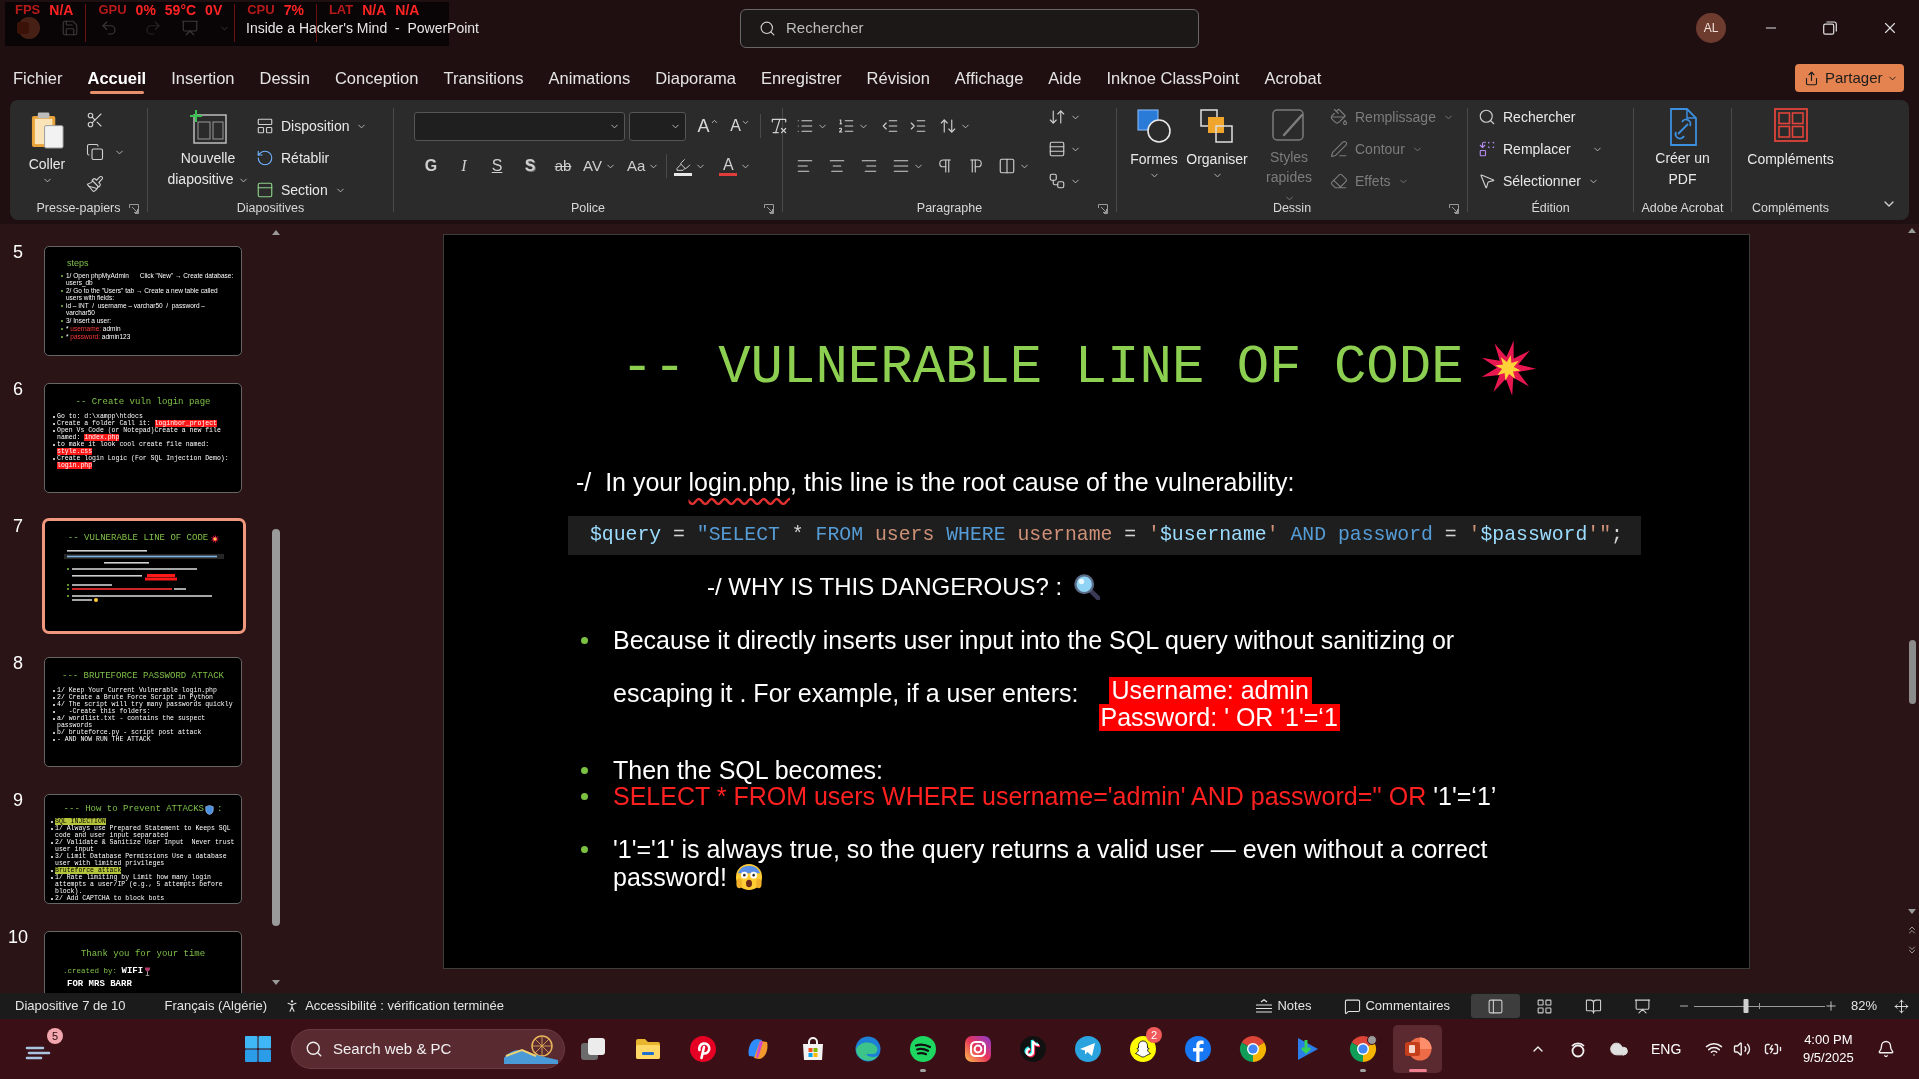 The height and width of the screenshot is (1079, 1919). What do you see at coordinates (805, 166) in the screenshot?
I see `align-left-icon` at bounding box center [805, 166].